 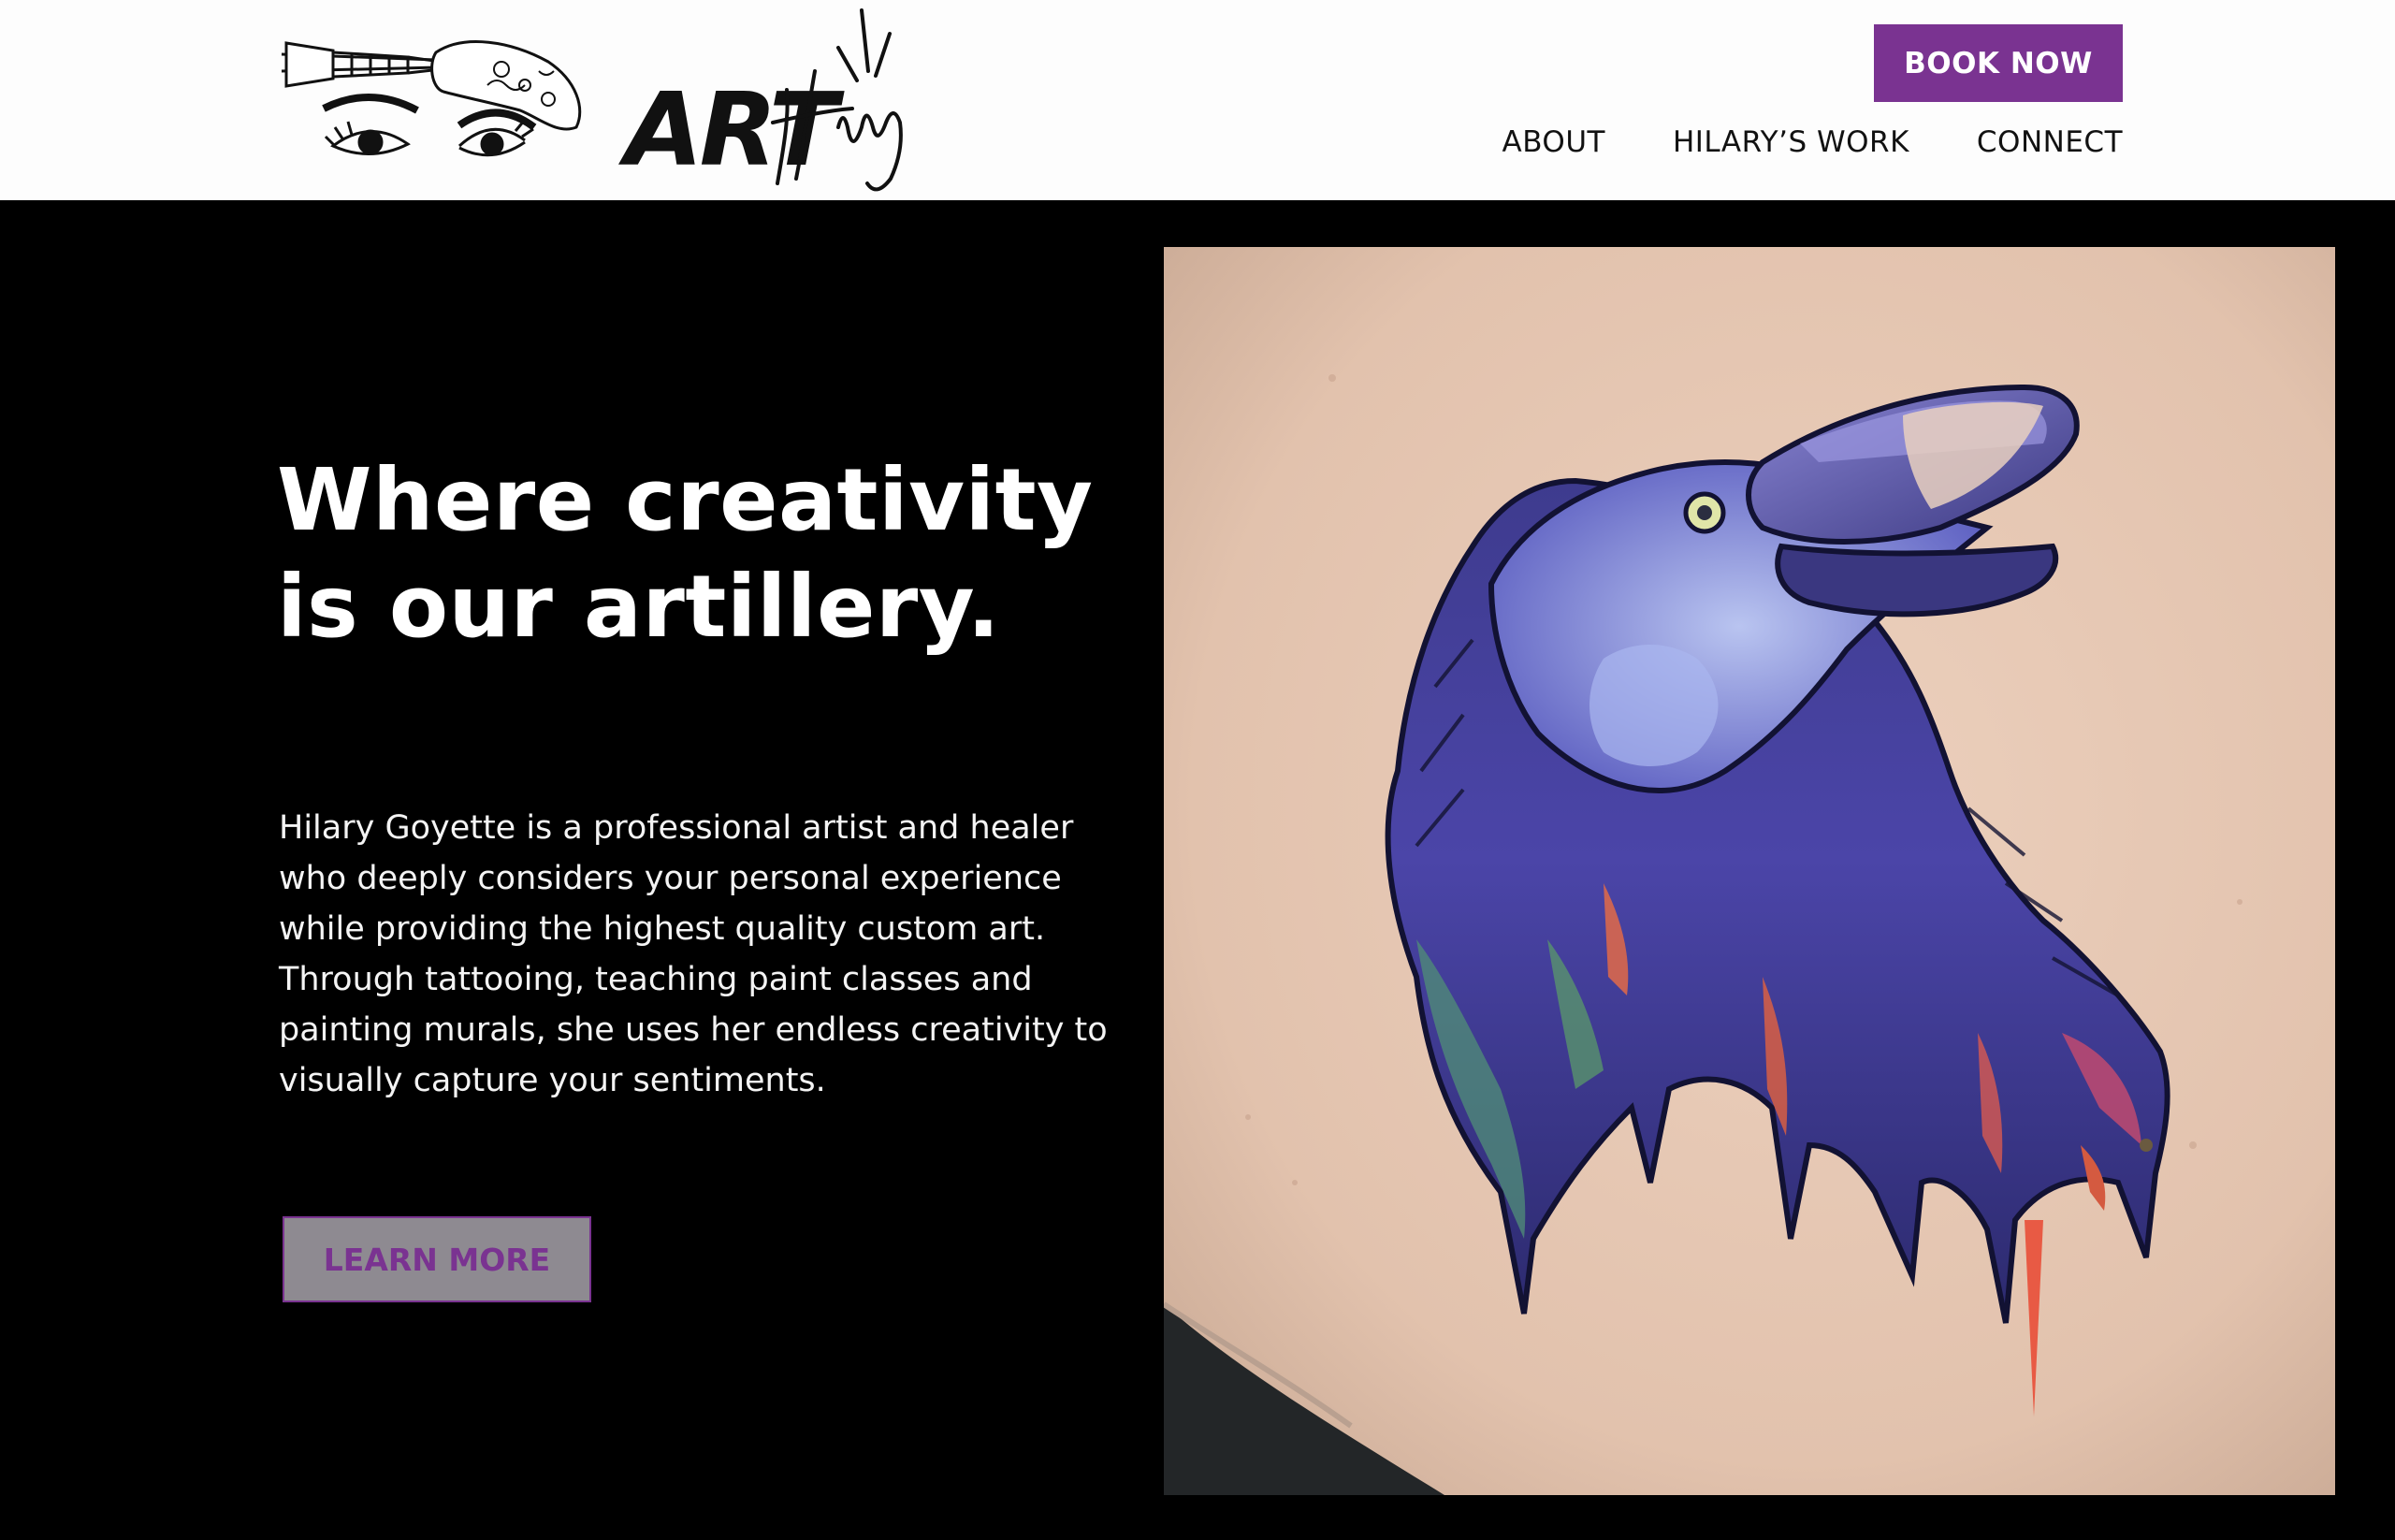 I want to click on learn-more-button: LEARN MORE, so click(x=437, y=1259).